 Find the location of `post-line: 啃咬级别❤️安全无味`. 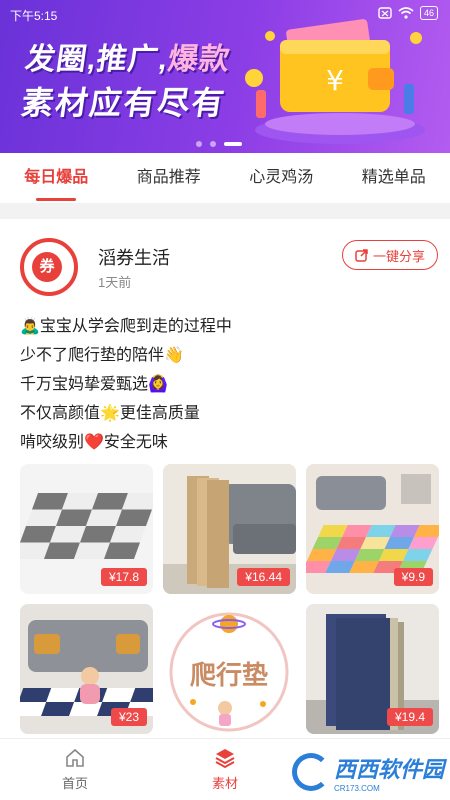

post-line: 啃咬级别❤️安全无味 is located at coordinates (94, 442).